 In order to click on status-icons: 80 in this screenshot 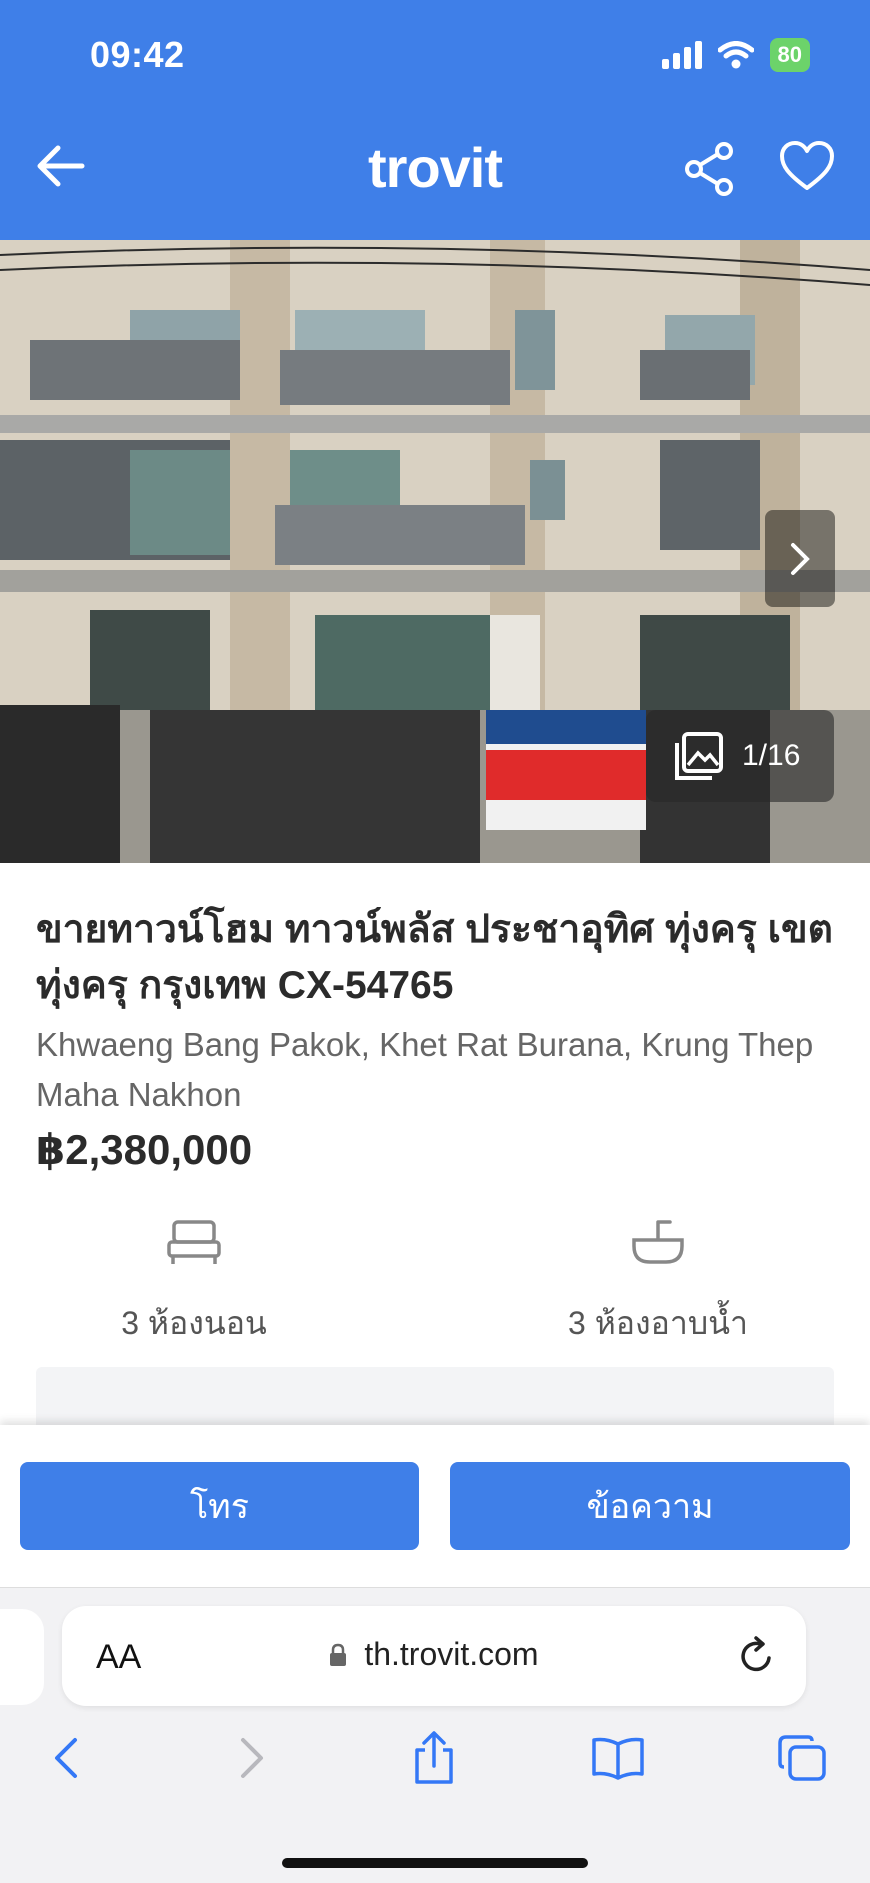, I will do `click(735, 55)`.